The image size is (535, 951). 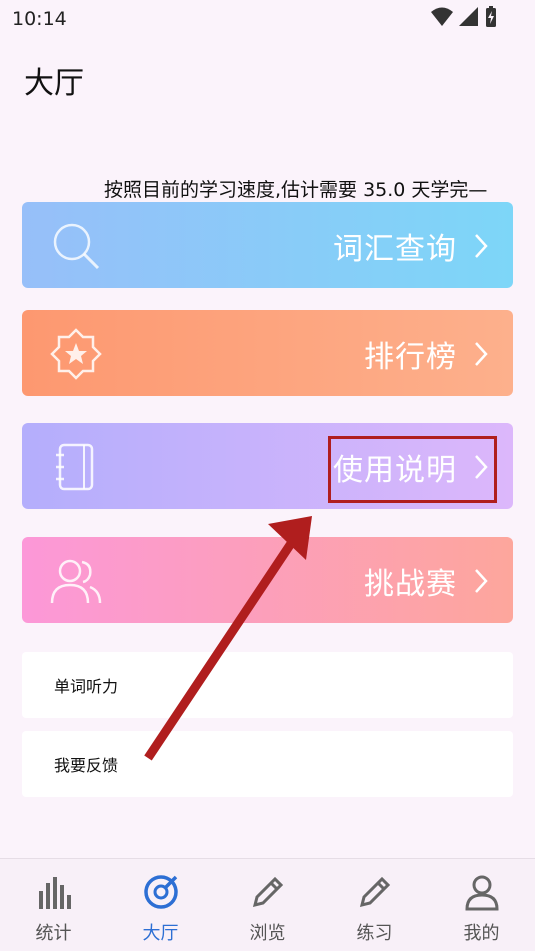 What do you see at coordinates (481, 933) in the screenshot?
I see `nav-label-mine: 我的` at bounding box center [481, 933].